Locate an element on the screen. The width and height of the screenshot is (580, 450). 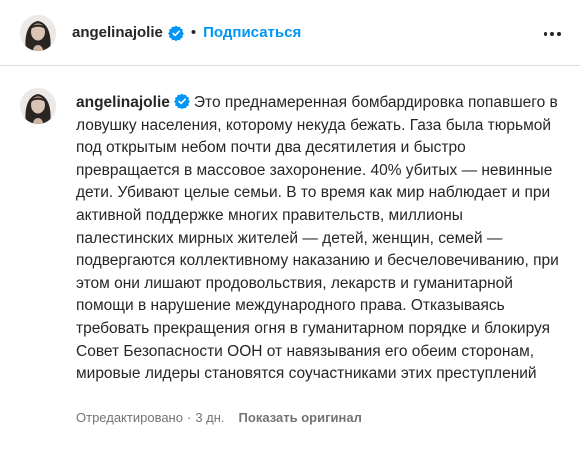
more-options-icon is located at coordinates (552, 34).